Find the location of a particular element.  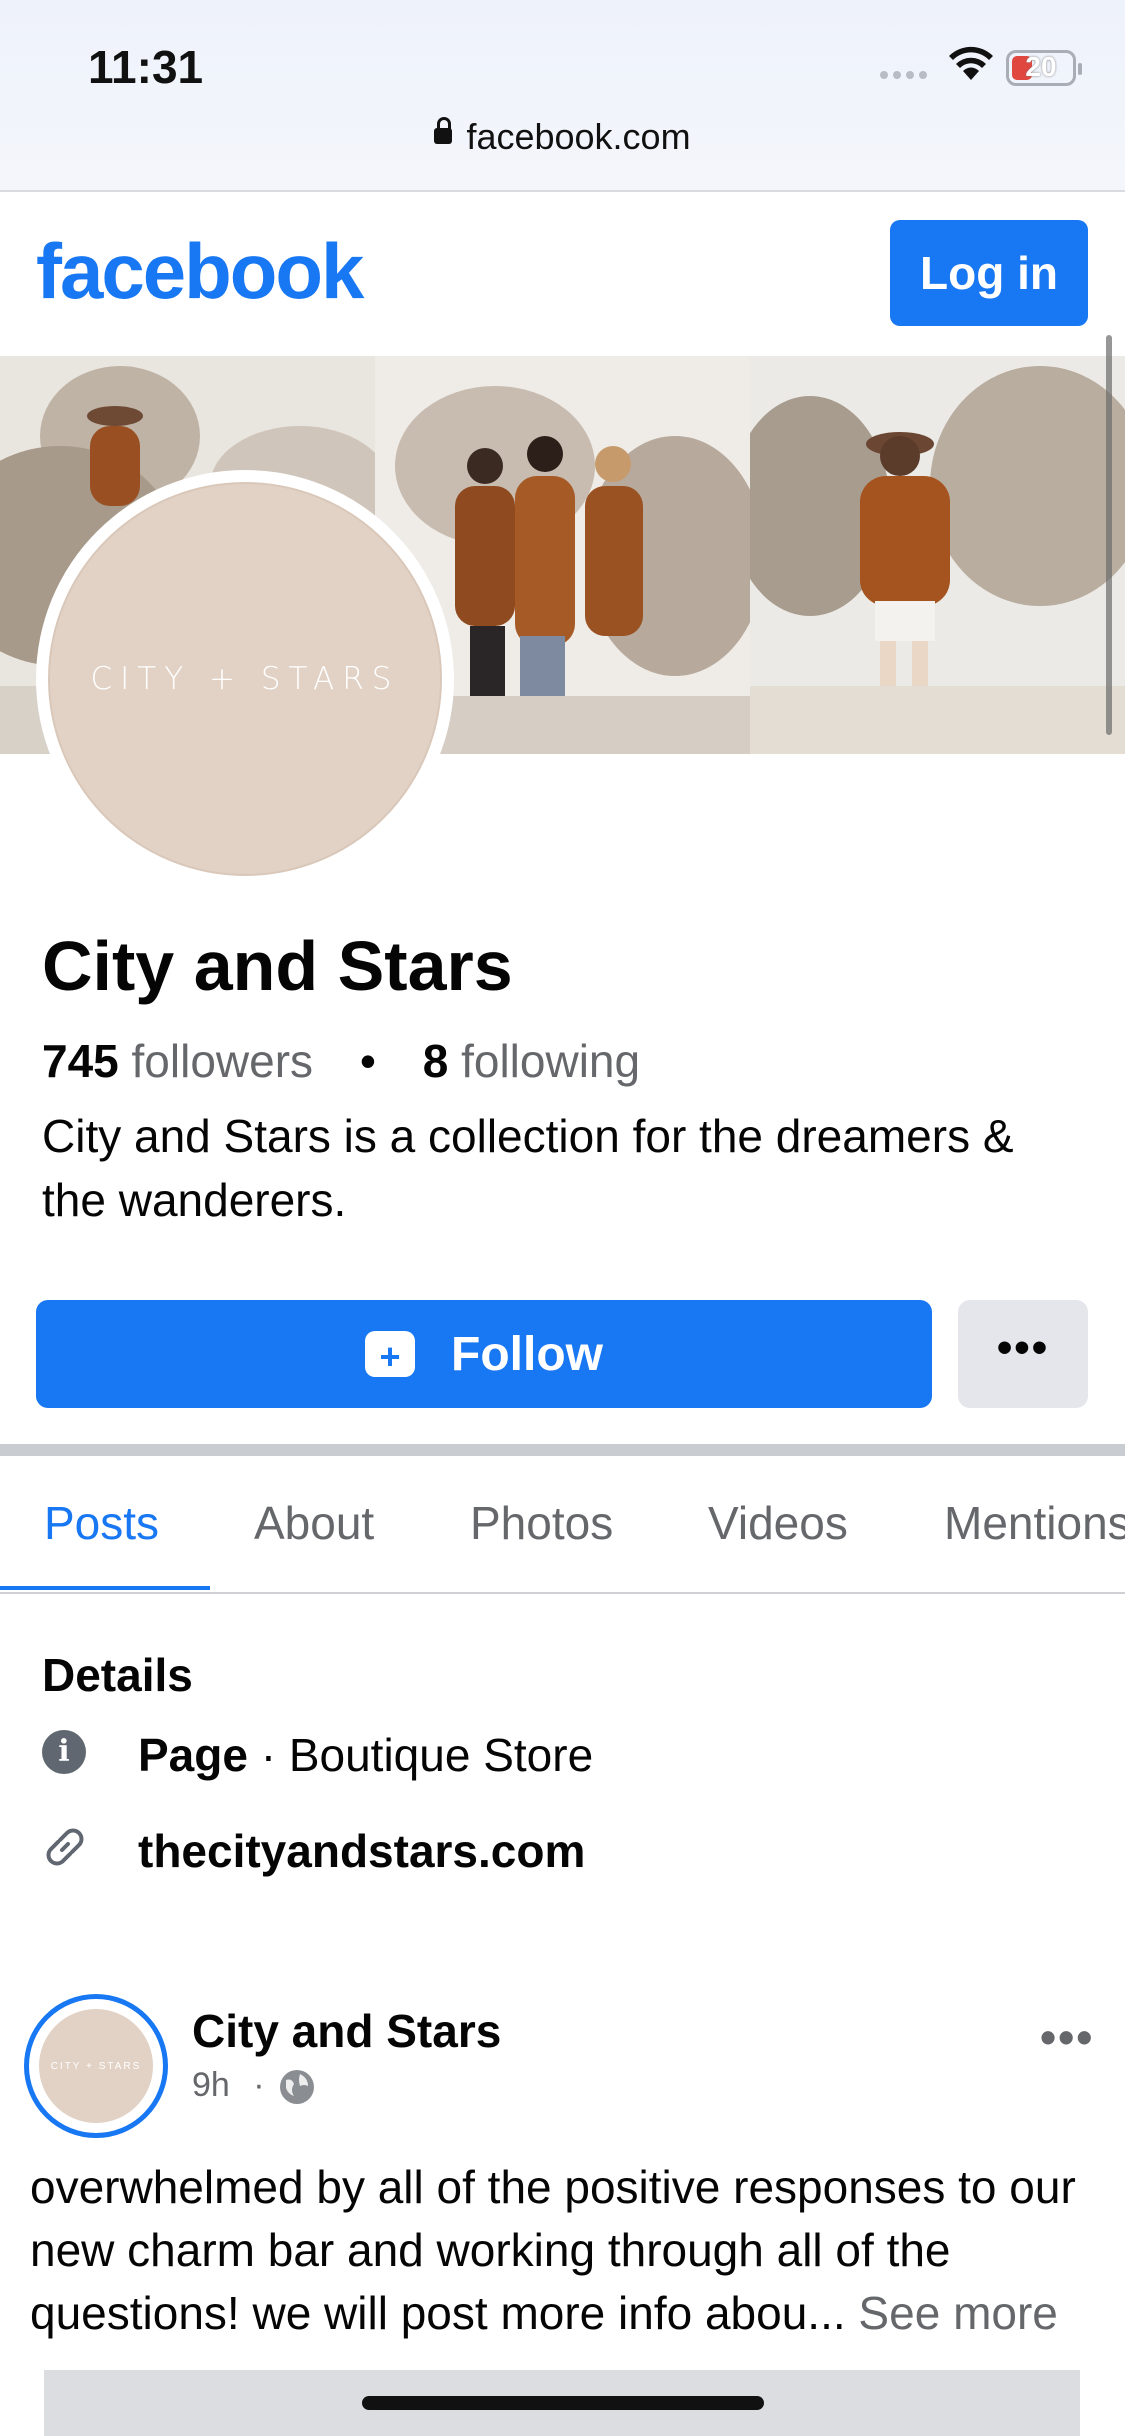

tab-about: About is located at coordinates (314, 1523).